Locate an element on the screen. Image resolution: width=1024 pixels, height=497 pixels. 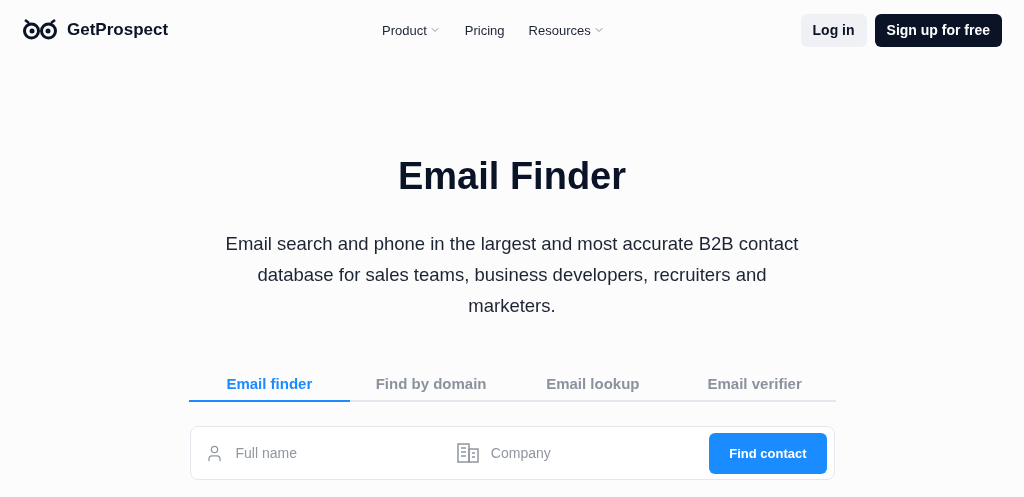
owl-logo-icon is located at coordinates (40, 30).